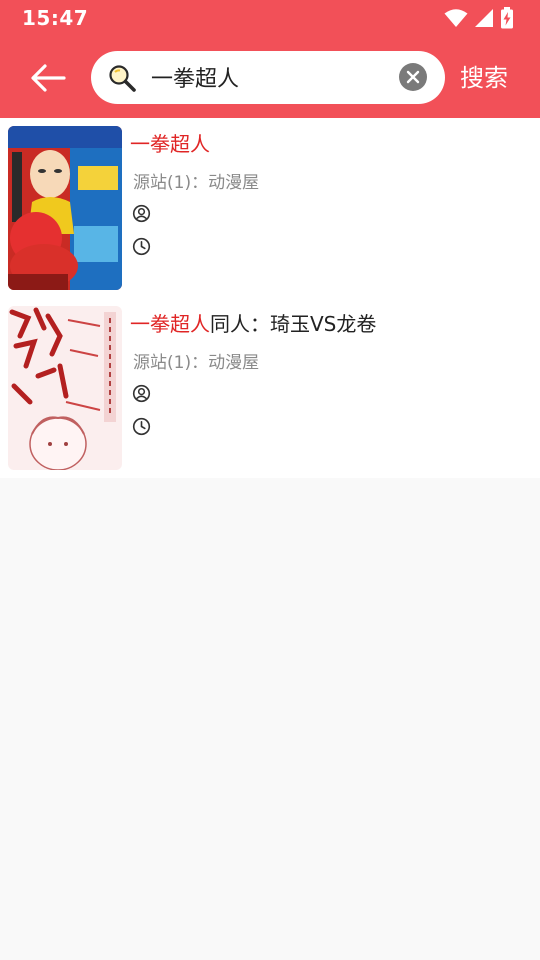 Image resolution: width=540 pixels, height=960 pixels. I want to click on status-bar: 15:47, so click(270, 18).